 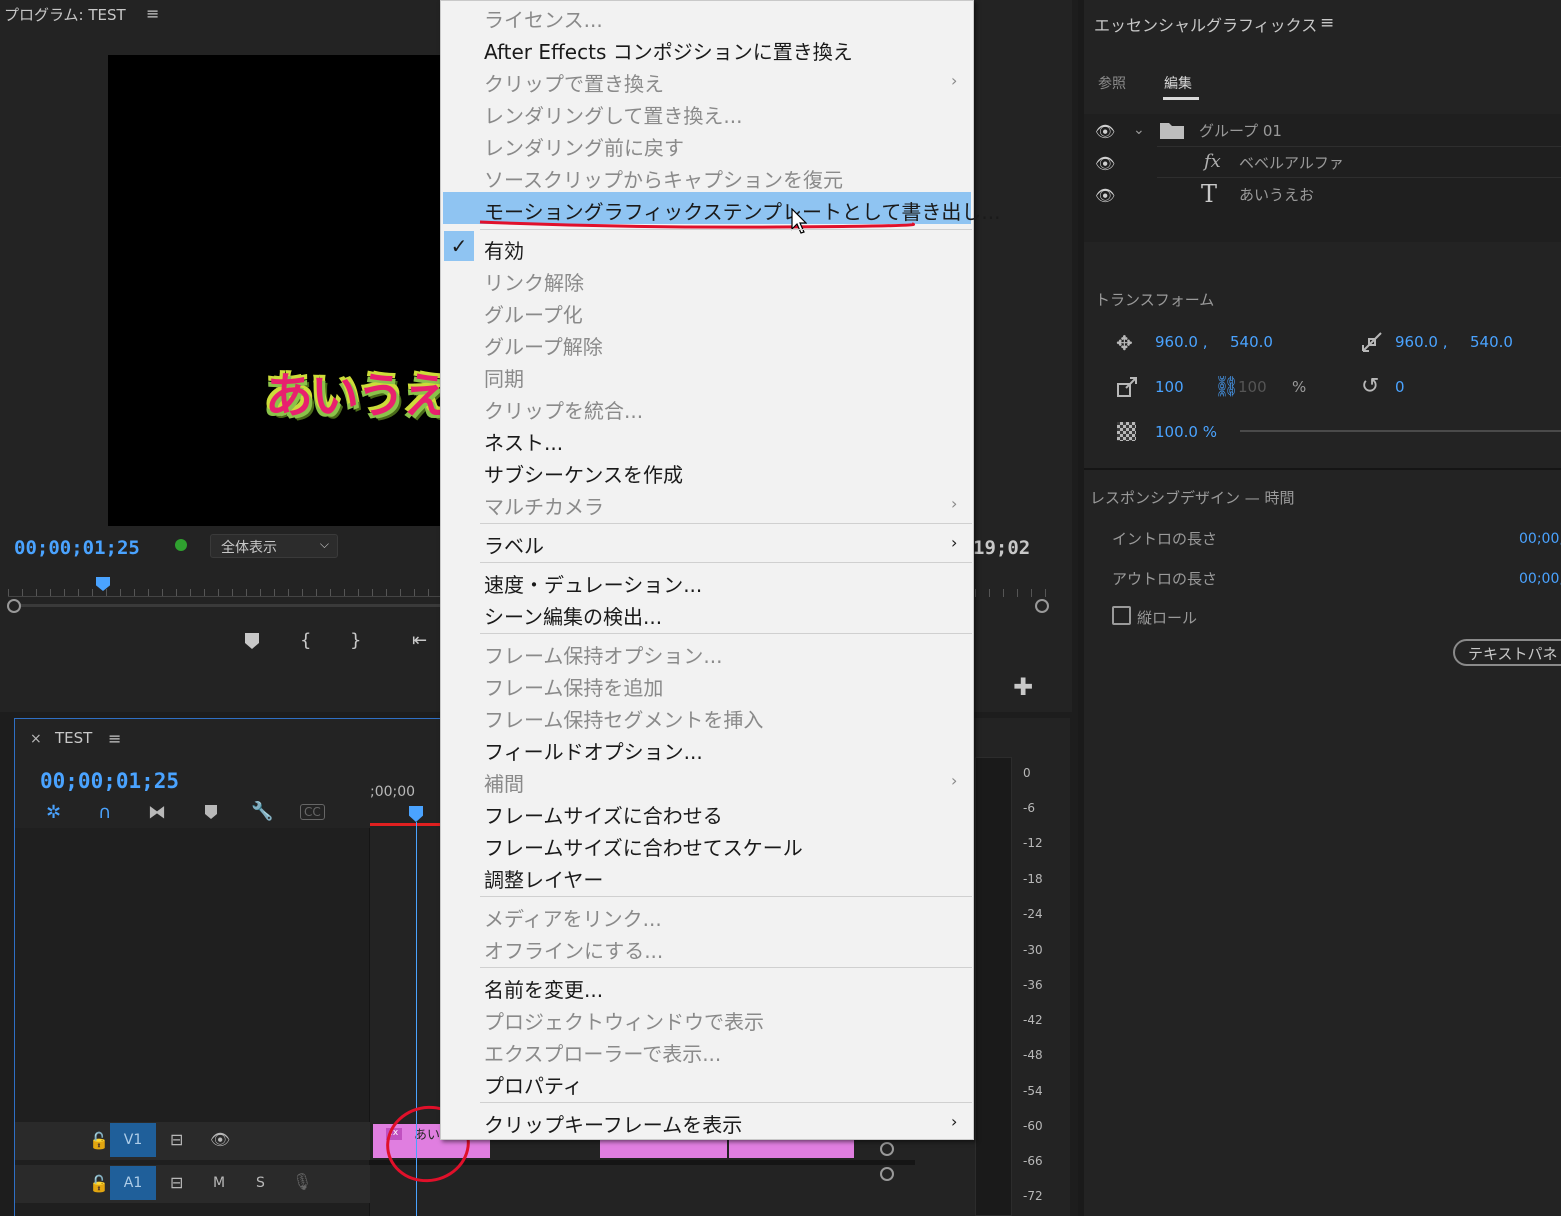 I want to click on opacity-slider, so click(x=1400, y=431).